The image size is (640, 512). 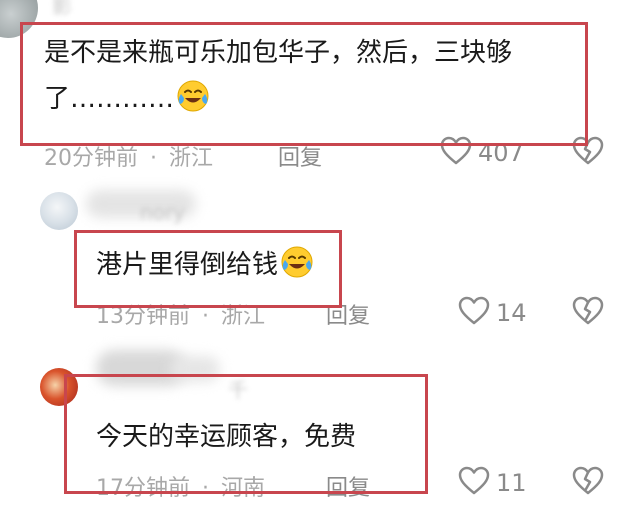 What do you see at coordinates (511, 313) in the screenshot?
I see `like-count: 14` at bounding box center [511, 313].